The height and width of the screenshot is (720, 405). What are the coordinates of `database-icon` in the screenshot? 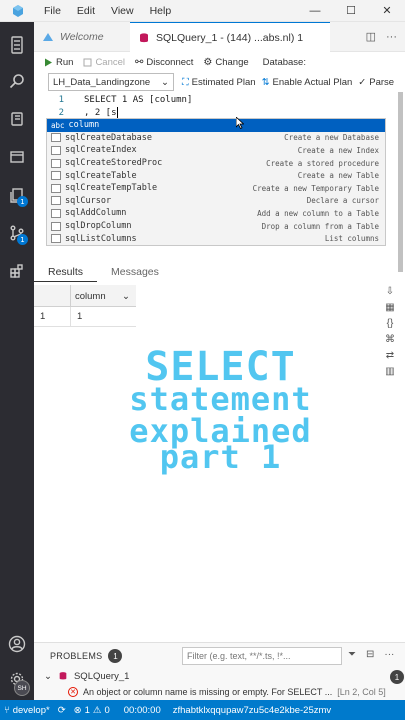 It's located at (63, 676).